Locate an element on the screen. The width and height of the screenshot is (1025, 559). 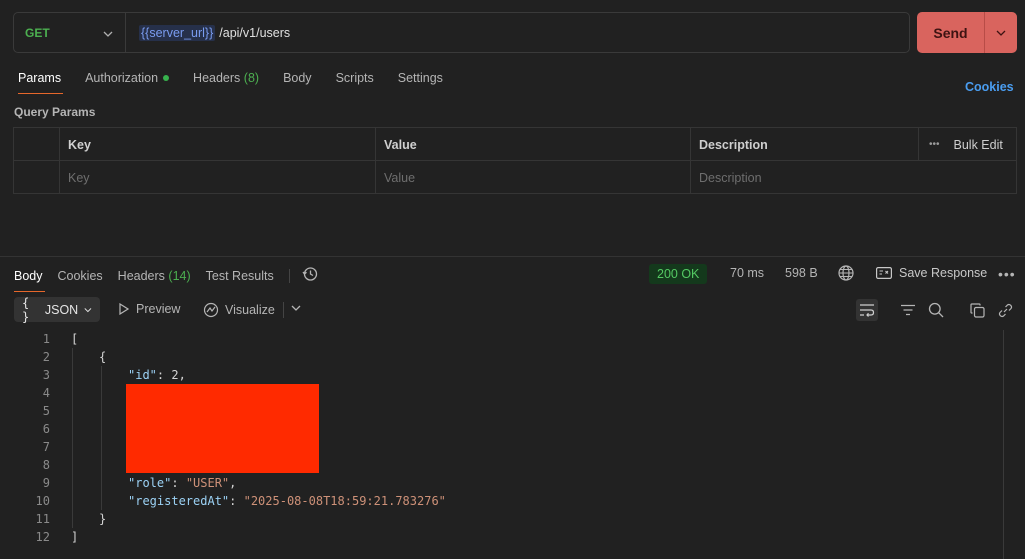
save-response-label: Save Response is located at coordinates (943, 273).